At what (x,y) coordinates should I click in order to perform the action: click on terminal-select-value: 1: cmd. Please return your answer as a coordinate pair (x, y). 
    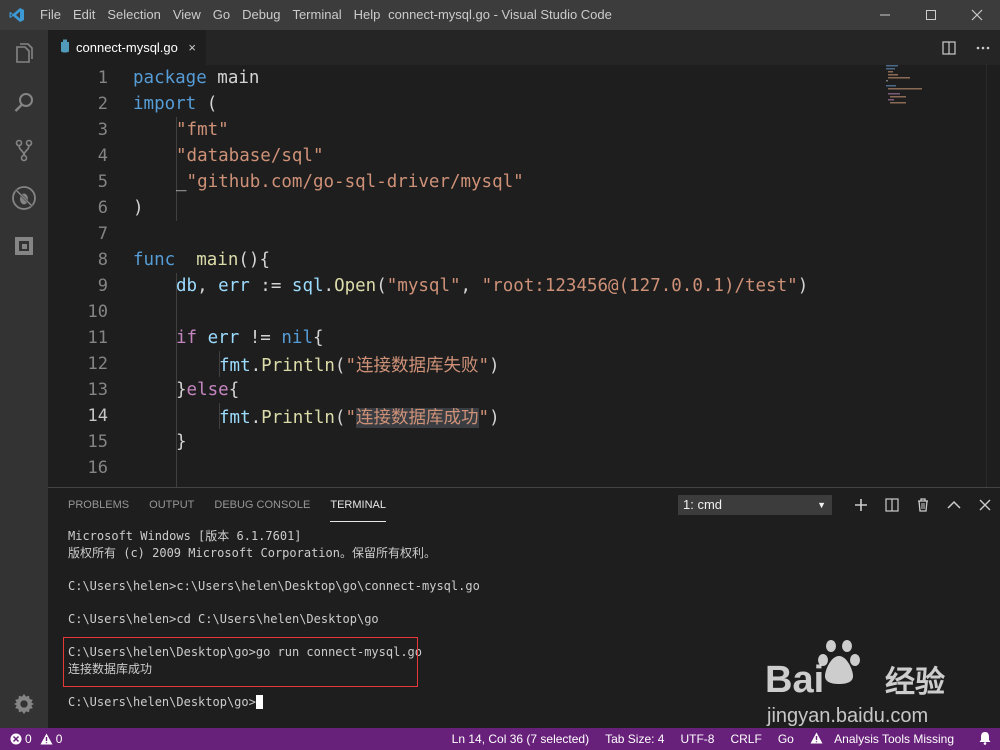
    Looking at the image, I should click on (703, 504).